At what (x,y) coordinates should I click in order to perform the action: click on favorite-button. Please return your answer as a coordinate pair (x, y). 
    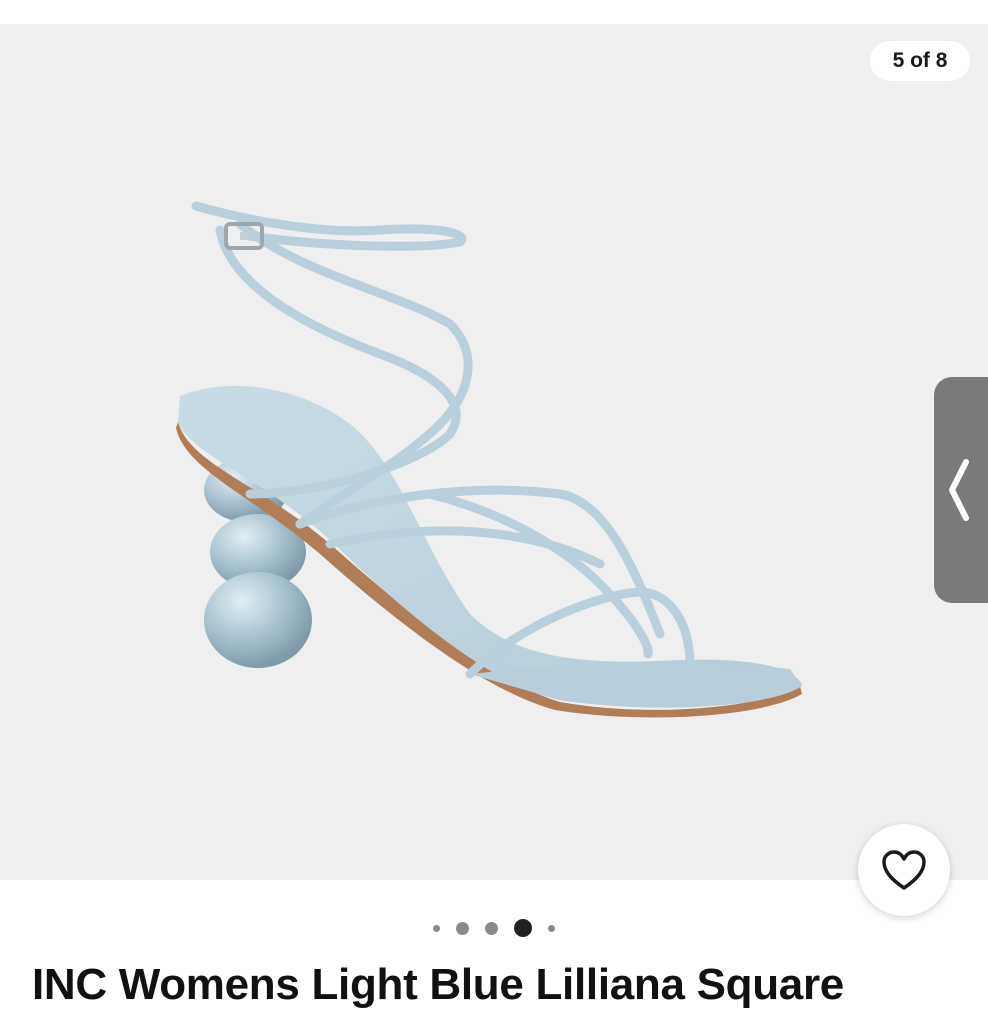
    Looking at the image, I should click on (904, 870).